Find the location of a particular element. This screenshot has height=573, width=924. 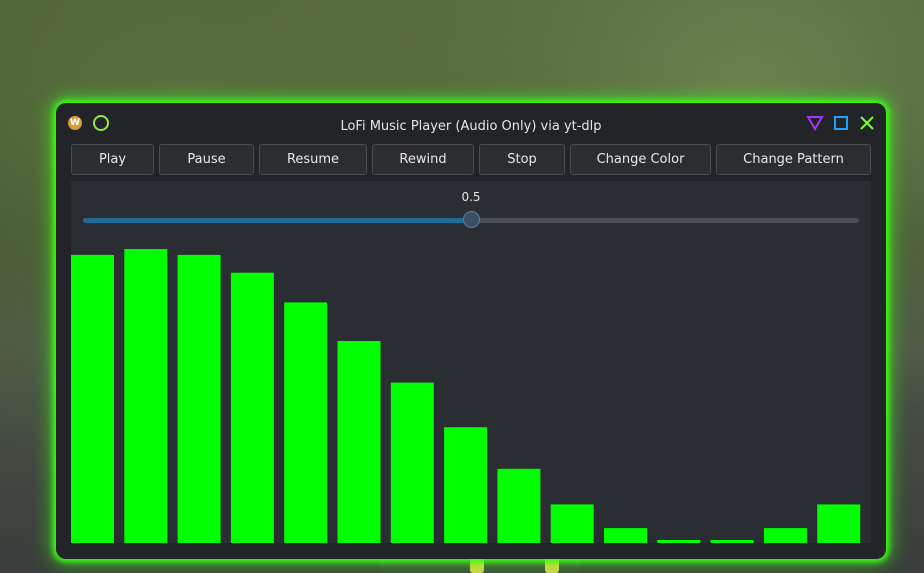

maximize-icon is located at coordinates (841, 123).